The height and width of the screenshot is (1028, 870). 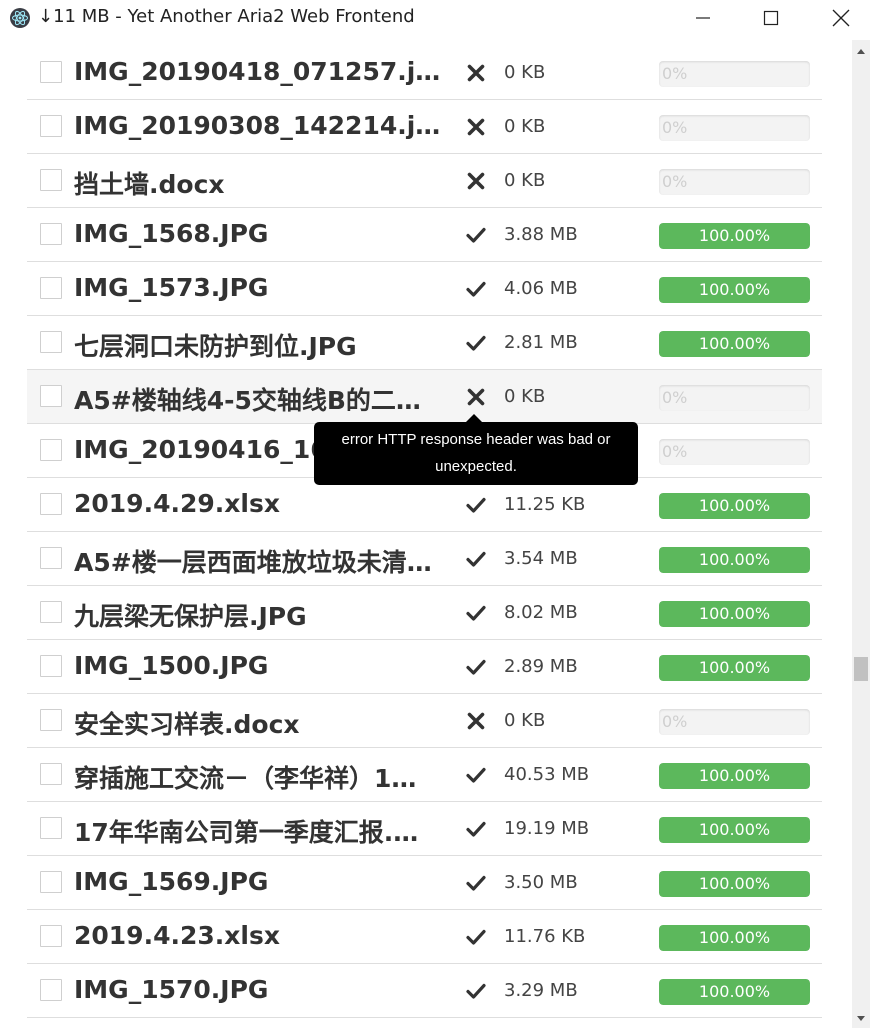 I want to click on file-name: IMG_1568.JPG, so click(x=258, y=233).